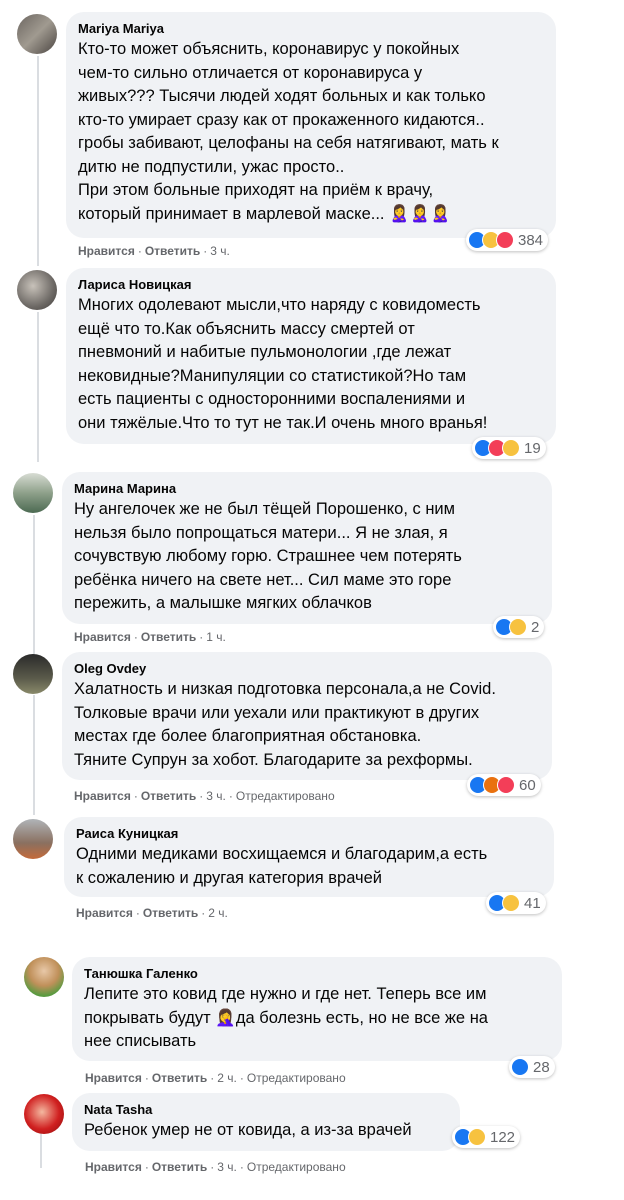 The width and height of the screenshot is (624, 1200). I want to click on comment-author: Mariya Mariya, so click(311, 28).